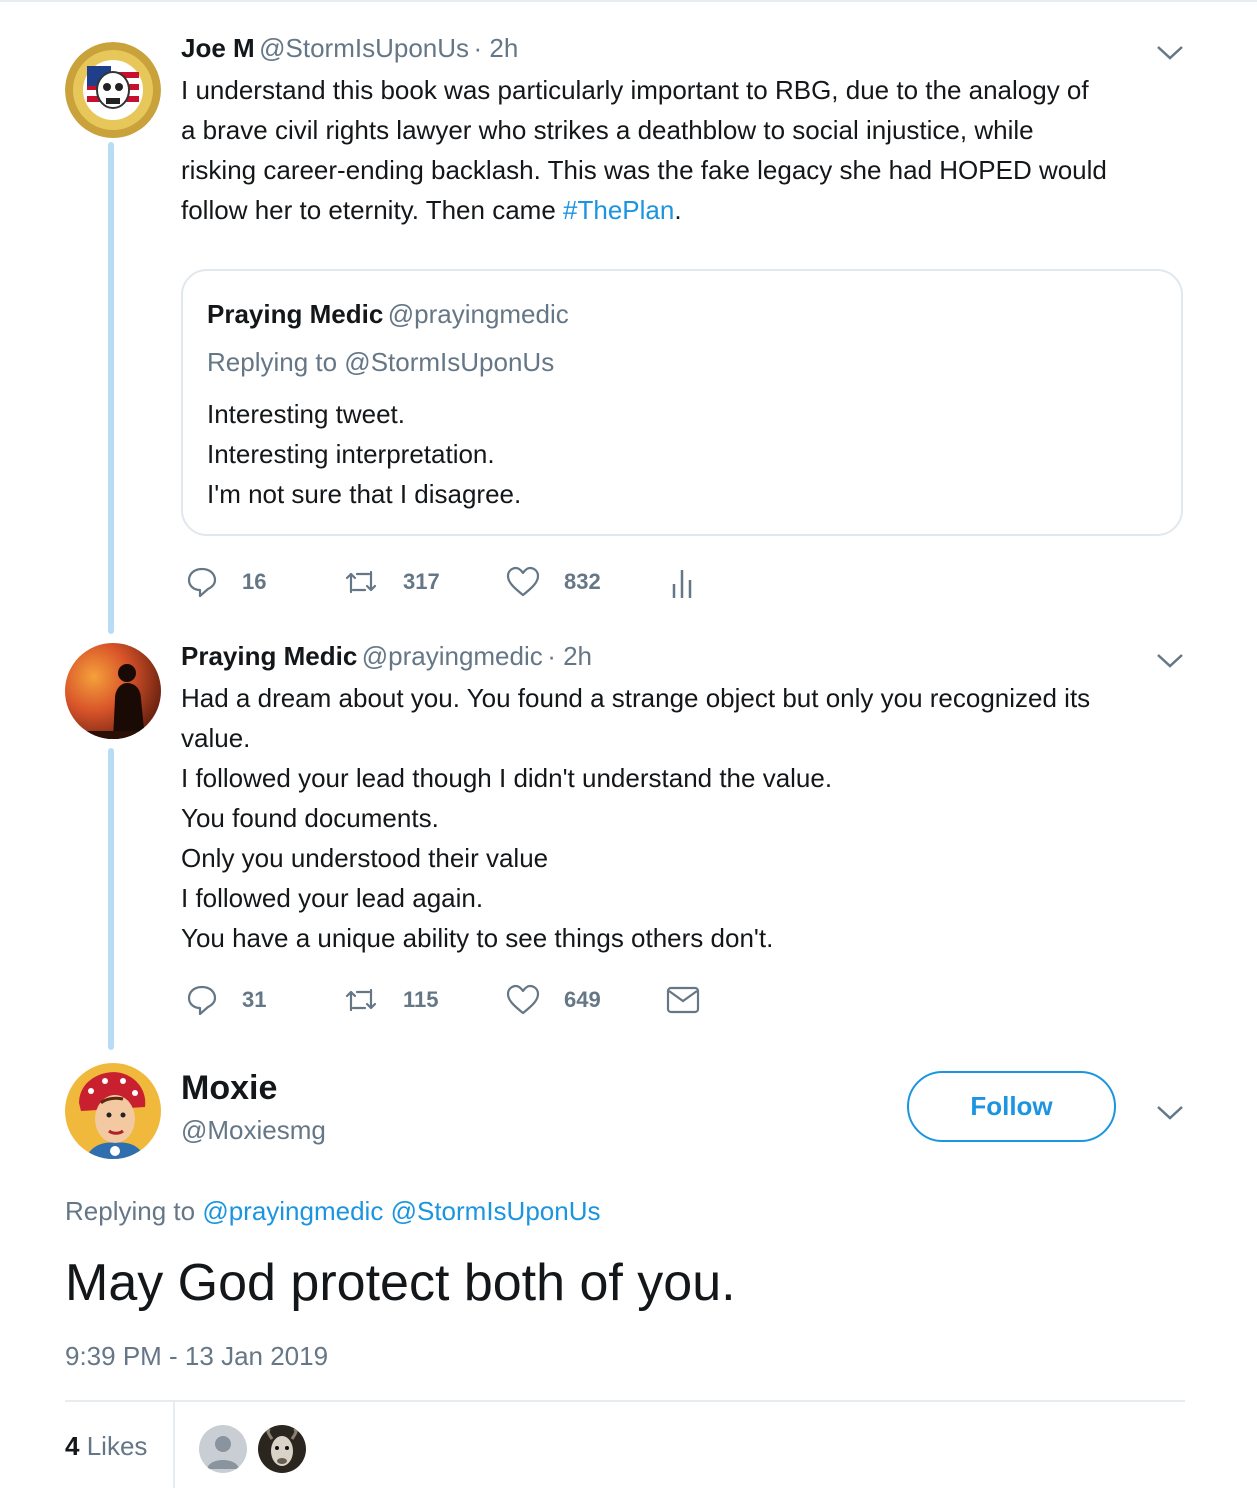 The width and height of the screenshot is (1257, 1488). Describe the element at coordinates (306, 414) in the screenshot. I see `text-line: Interesting tweet.` at that location.